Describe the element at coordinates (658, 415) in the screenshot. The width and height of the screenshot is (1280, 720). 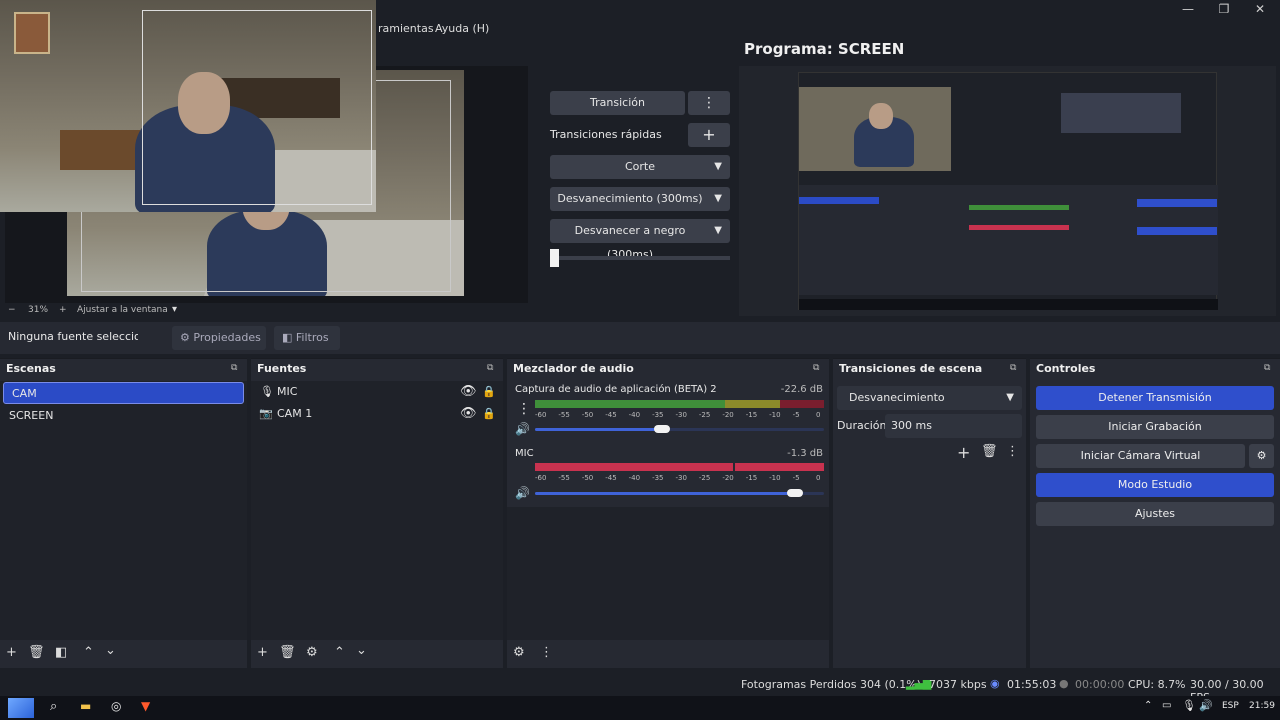
I see `meter-tick-label: -35` at that location.